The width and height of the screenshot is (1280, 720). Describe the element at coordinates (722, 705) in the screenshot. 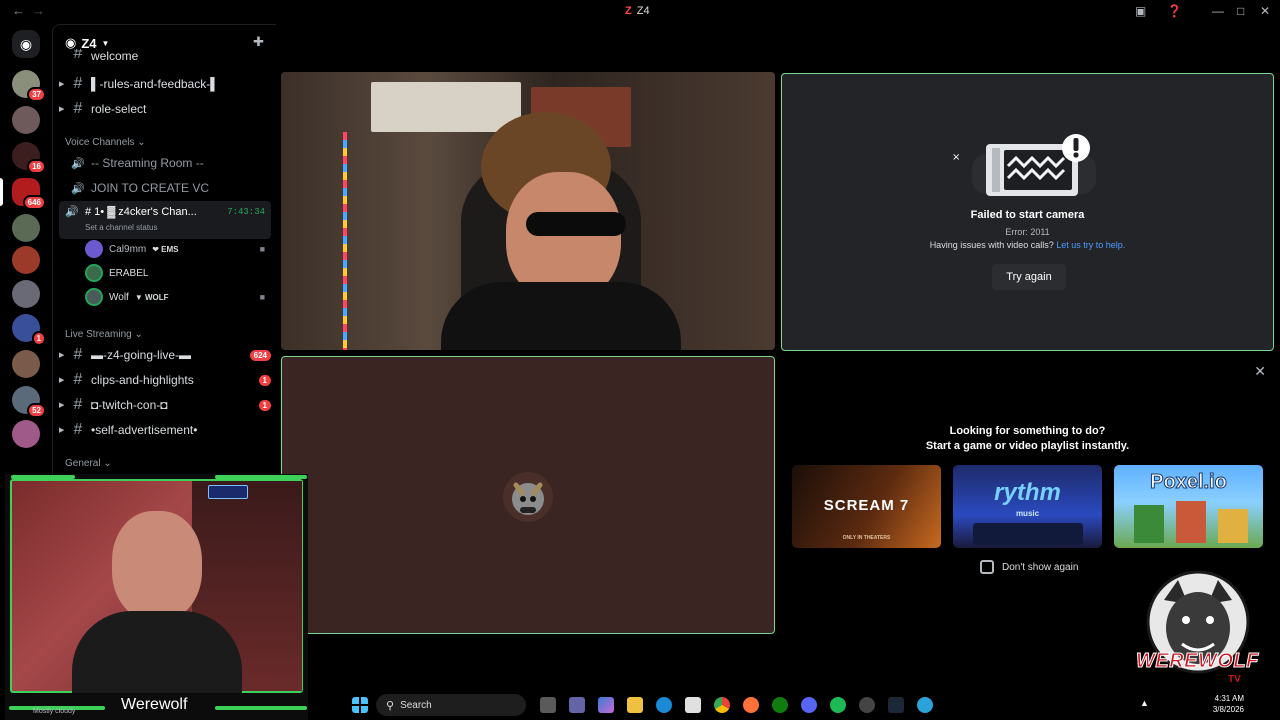

I see `chrome-icon` at that location.